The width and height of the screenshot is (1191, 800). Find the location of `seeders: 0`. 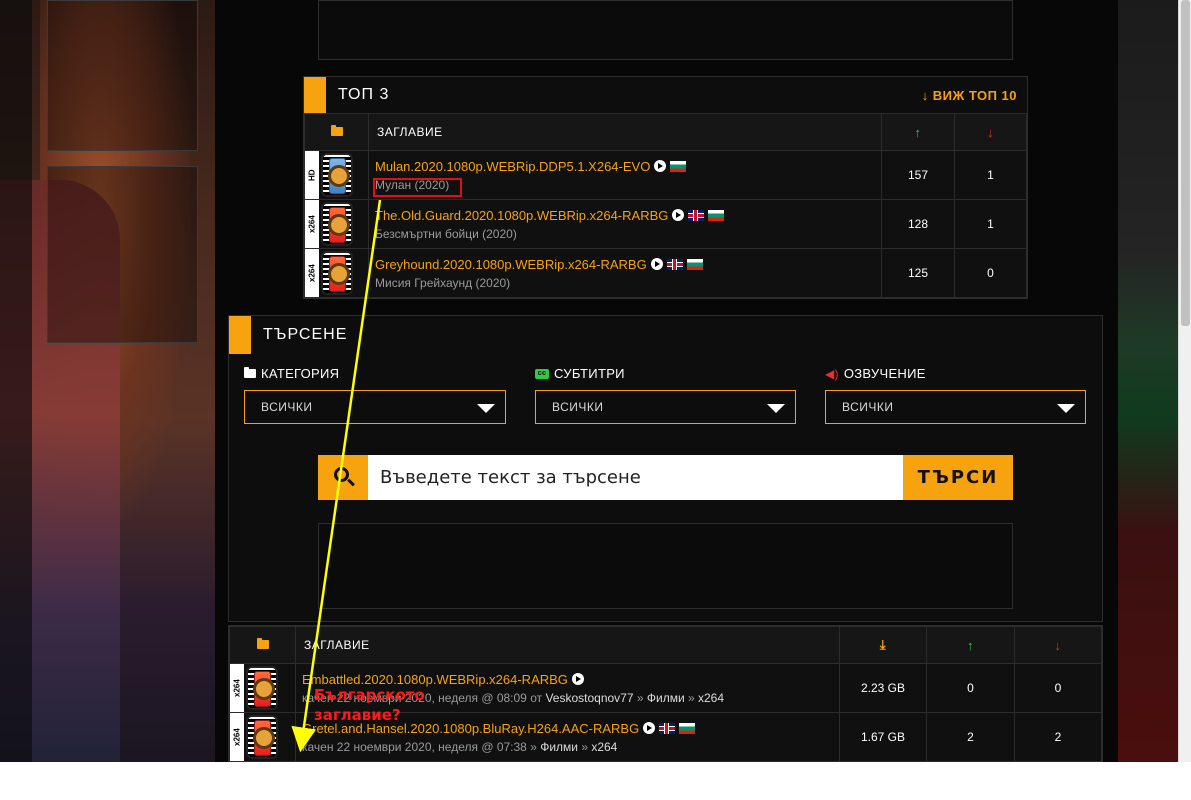

seeders: 0 is located at coordinates (970, 688).